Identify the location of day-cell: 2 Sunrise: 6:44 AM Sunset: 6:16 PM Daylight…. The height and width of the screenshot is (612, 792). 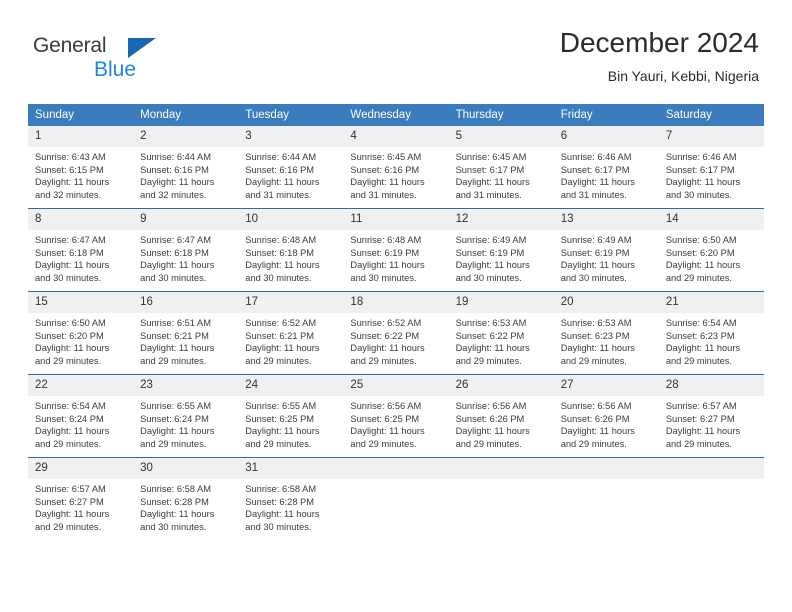
(186, 167).